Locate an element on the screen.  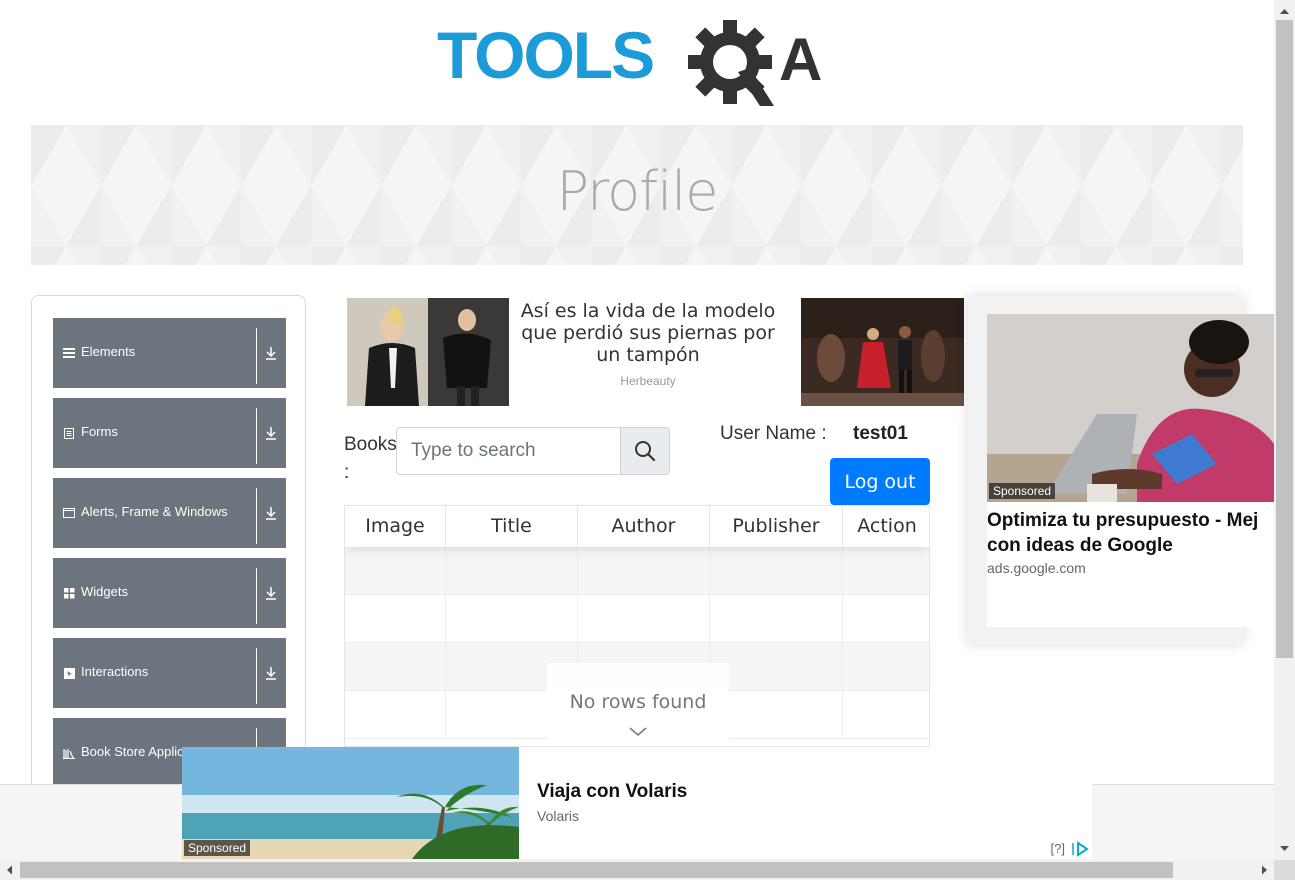
grid-icon is located at coordinates (69, 593).